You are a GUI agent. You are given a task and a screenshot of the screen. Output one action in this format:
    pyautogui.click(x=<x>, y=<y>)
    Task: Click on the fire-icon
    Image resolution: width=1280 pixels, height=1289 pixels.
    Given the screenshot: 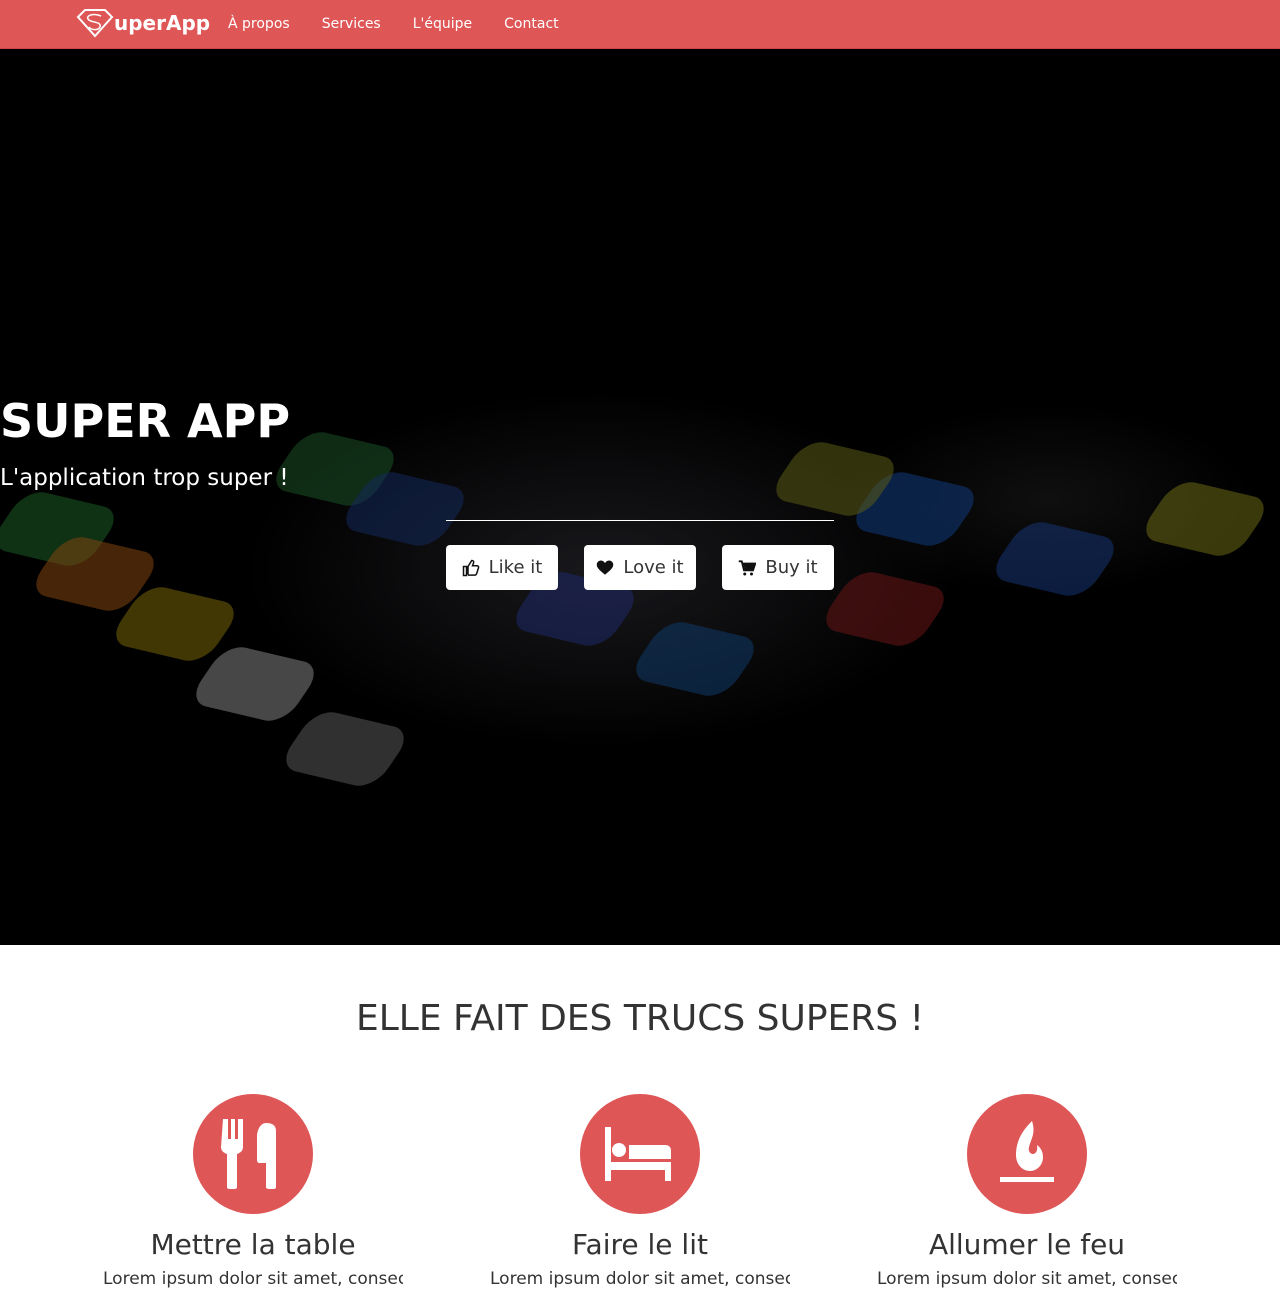 What is the action you would take?
    pyautogui.click(x=1027, y=1151)
    